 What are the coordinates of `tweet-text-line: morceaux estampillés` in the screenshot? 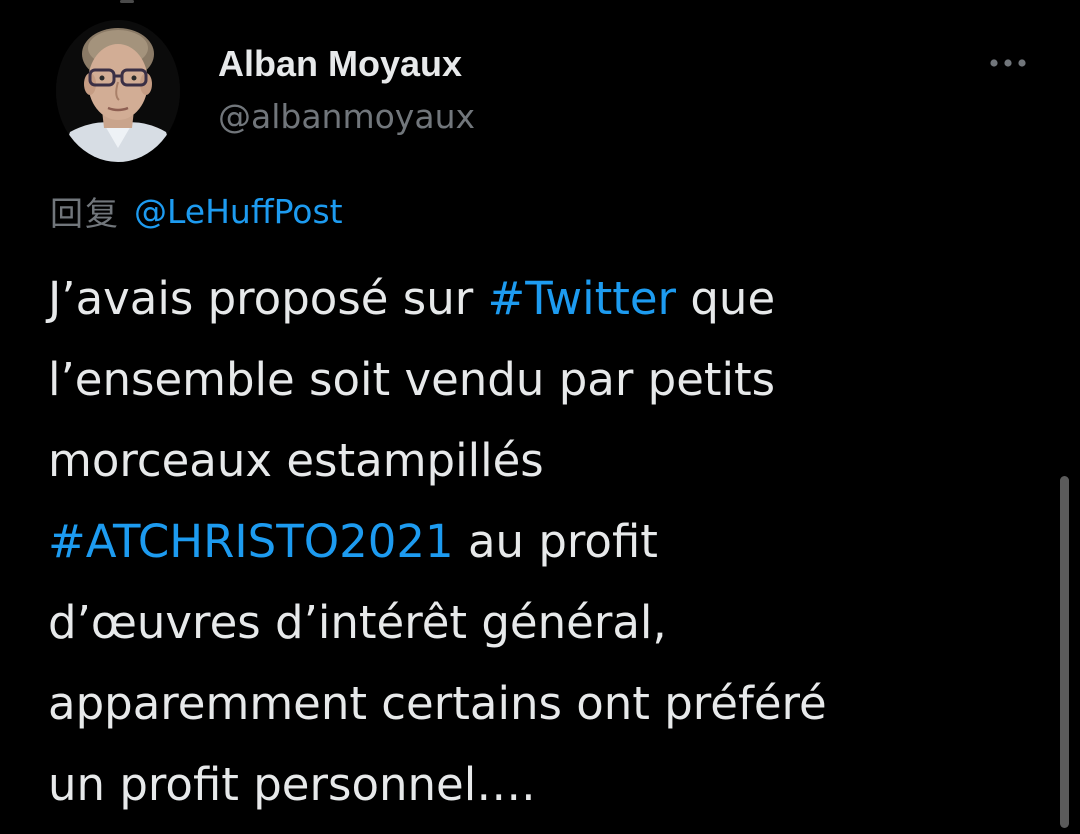 It's located at (296, 460).